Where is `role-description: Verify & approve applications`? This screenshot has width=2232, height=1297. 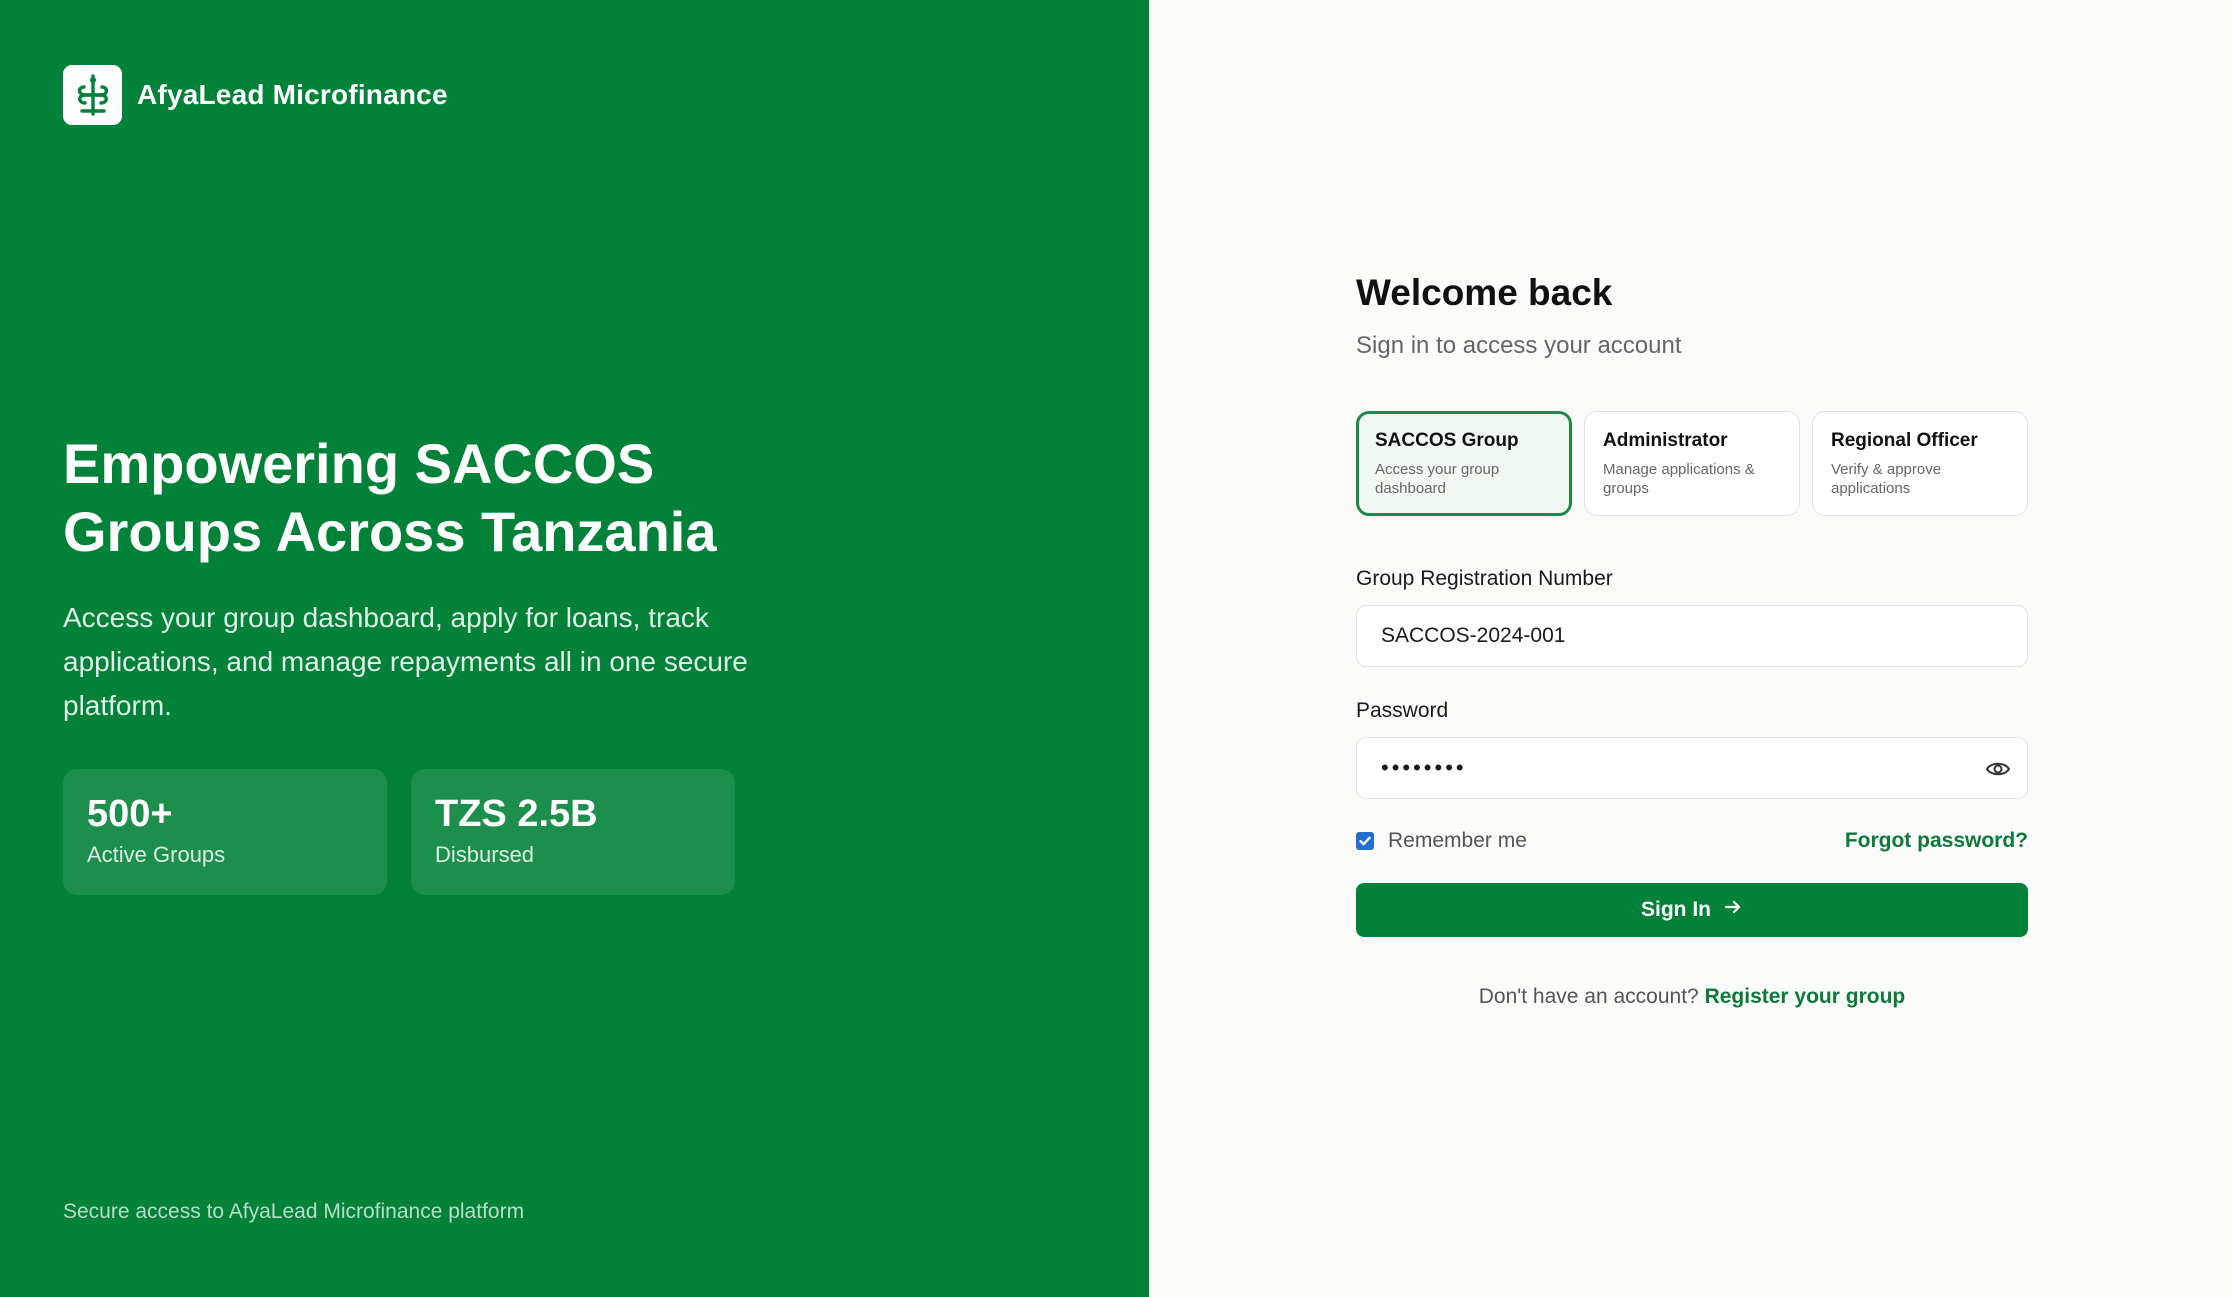
role-description: Verify & approve applications is located at coordinates (1886, 479).